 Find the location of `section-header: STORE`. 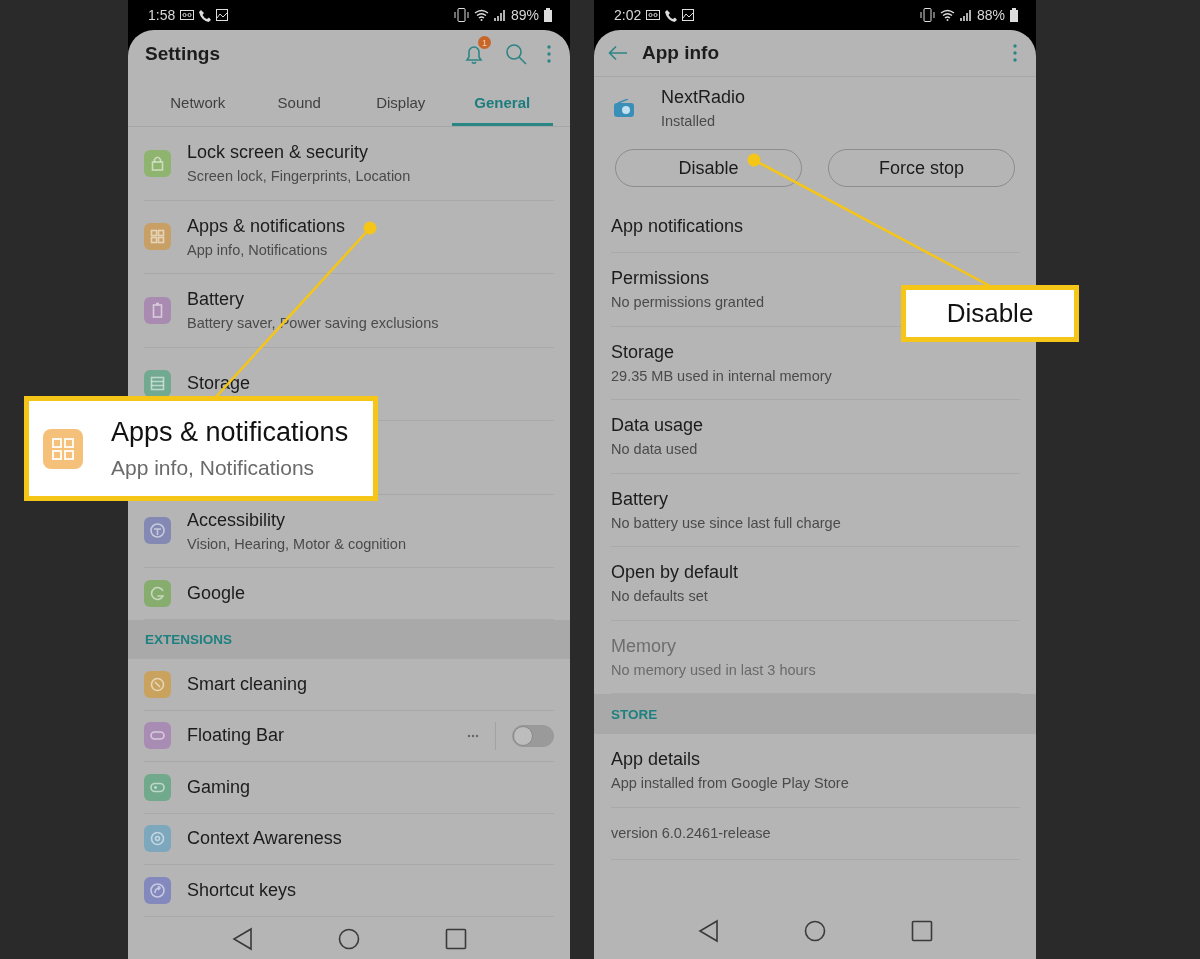

section-header: STORE is located at coordinates (634, 714).